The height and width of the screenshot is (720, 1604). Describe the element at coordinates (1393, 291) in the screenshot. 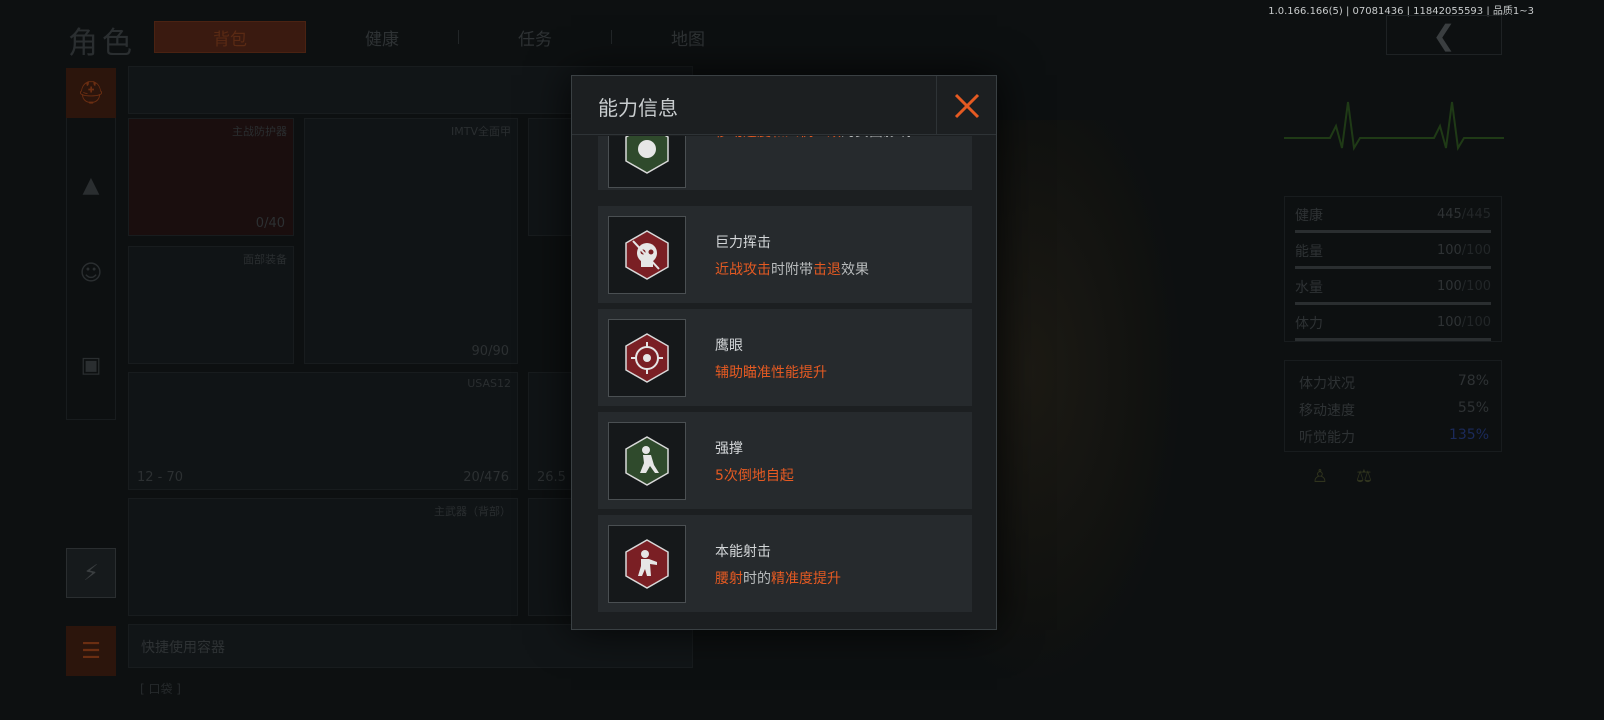

I see `stat-water: 水量 100/100` at that location.